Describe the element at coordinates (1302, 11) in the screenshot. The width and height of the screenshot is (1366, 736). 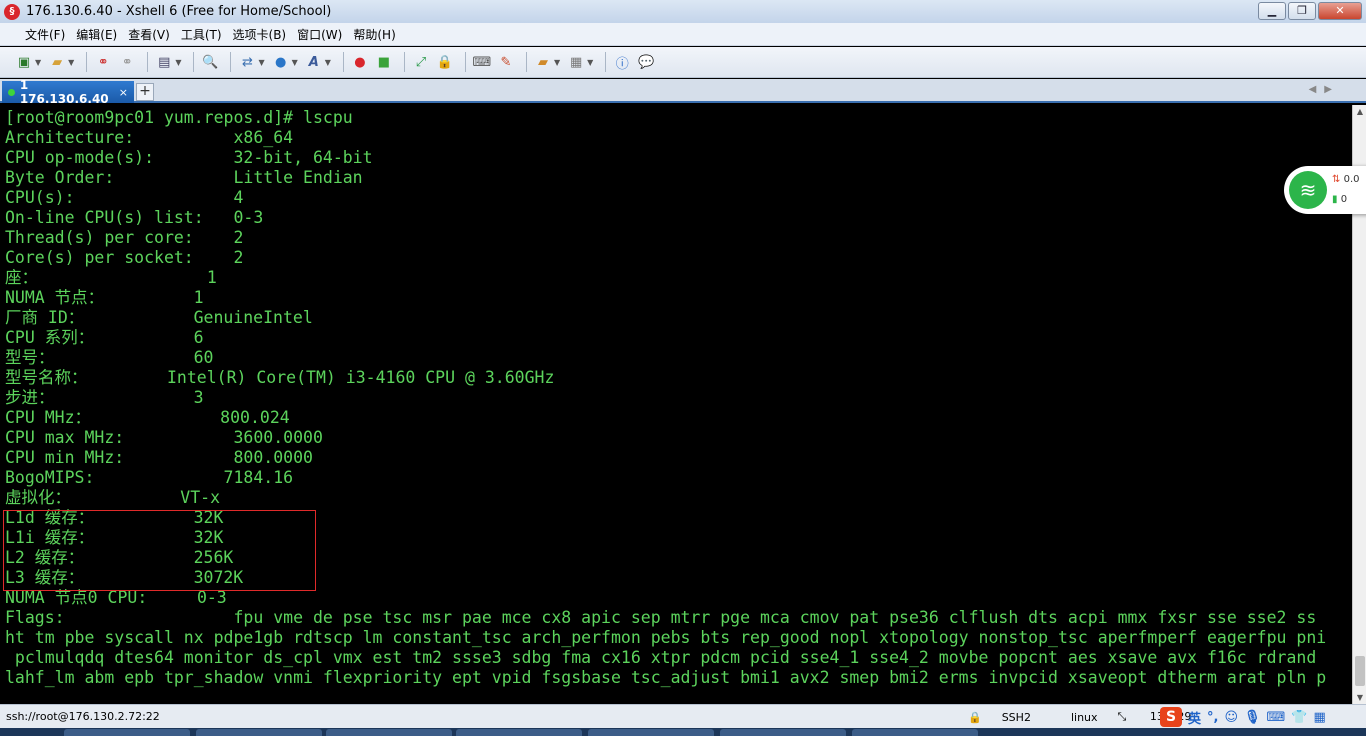
I see `restore-button: ❐` at that location.